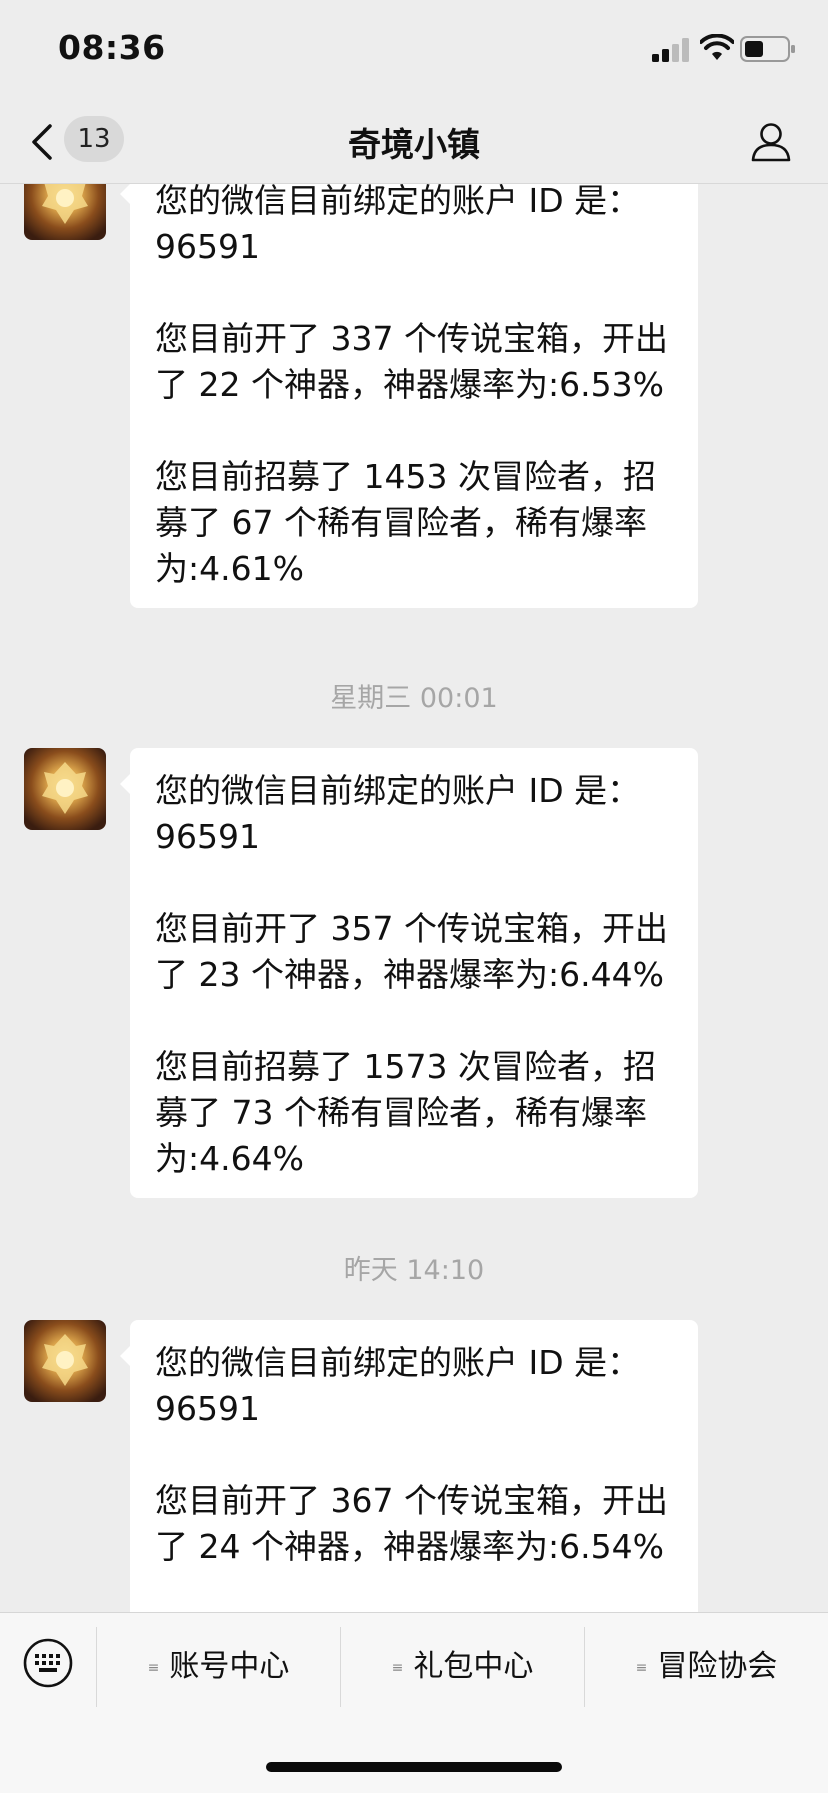  I want to click on message-line: 您目前开了 357 个传说宝箱，开出, so click(411, 928).